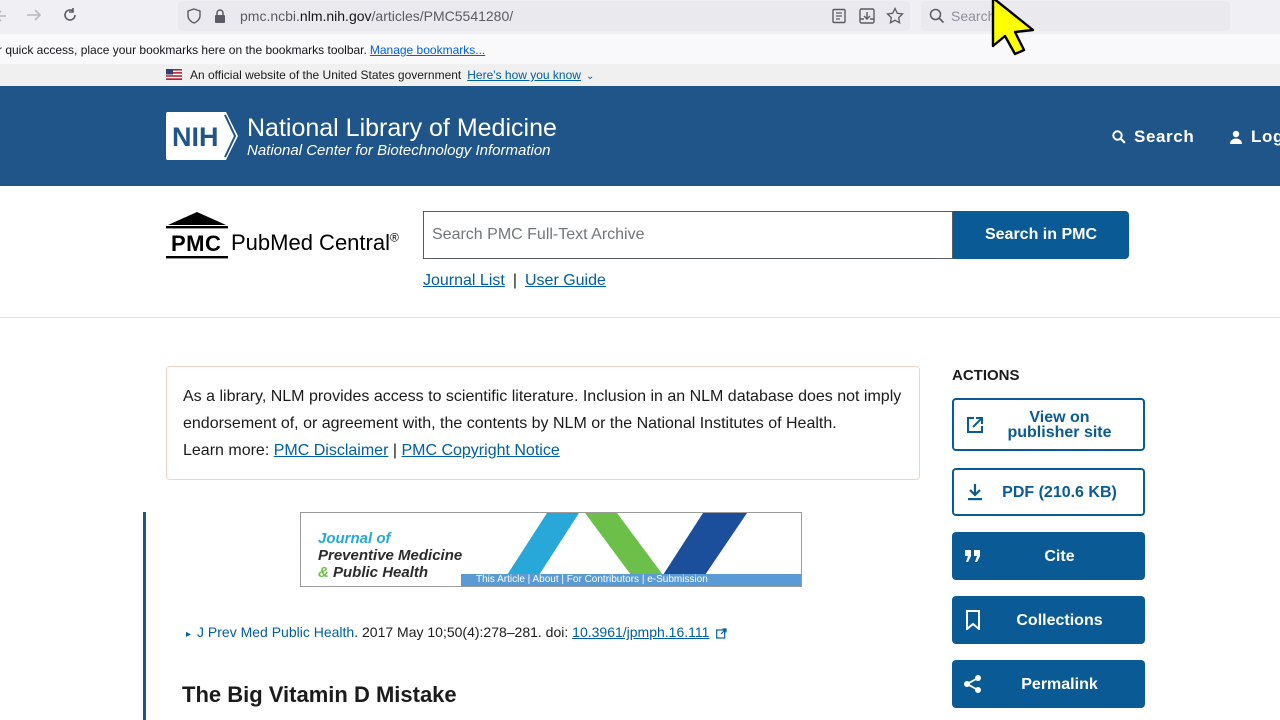 This screenshot has width=1280, height=720. I want to click on forward-arrow-icon, so click(34, 15).